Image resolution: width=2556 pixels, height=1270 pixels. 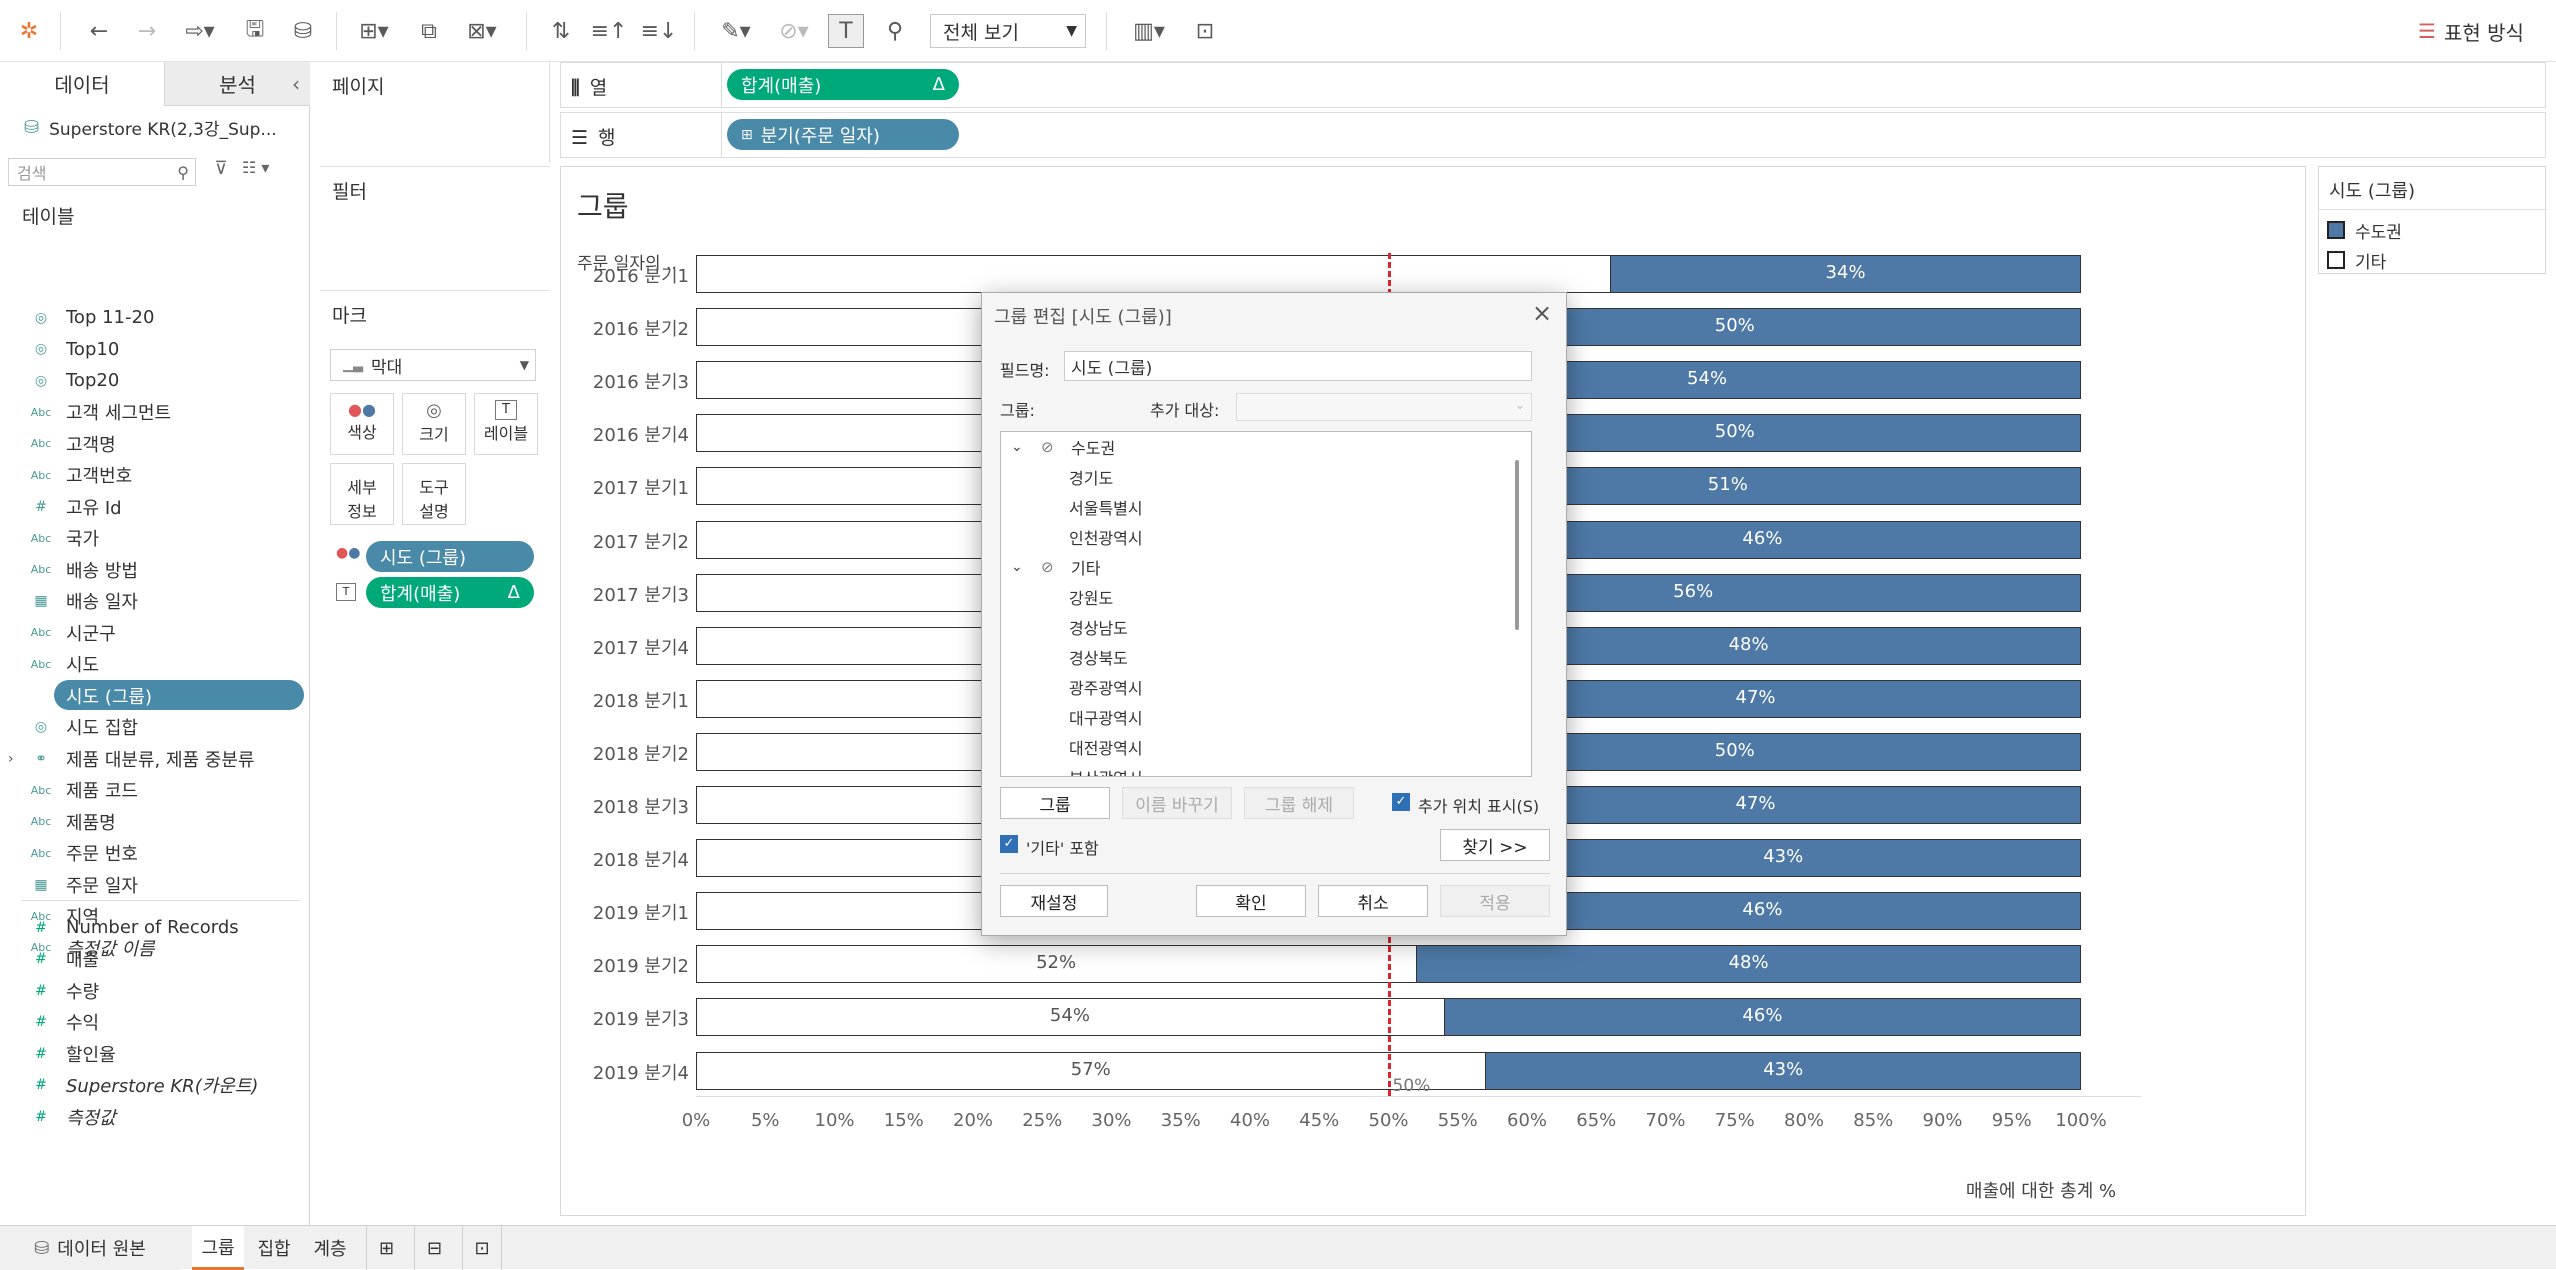 I want to click on pages-card: 페이지, so click(x=435, y=112).